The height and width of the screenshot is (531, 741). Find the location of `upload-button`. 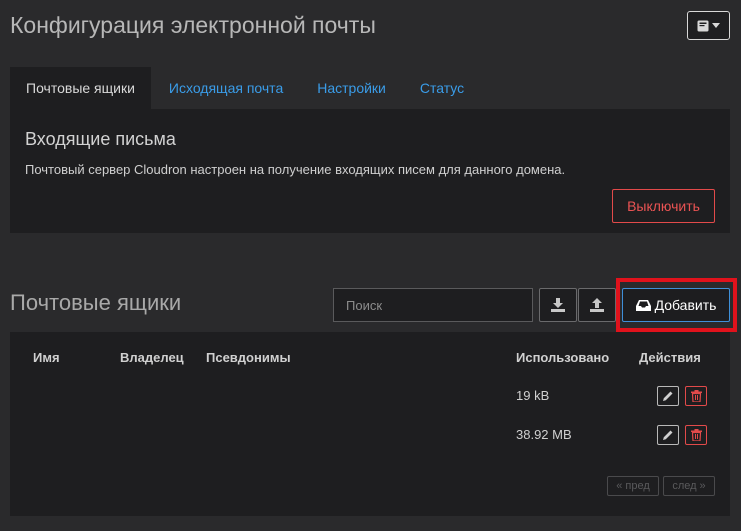

upload-button is located at coordinates (597, 305).